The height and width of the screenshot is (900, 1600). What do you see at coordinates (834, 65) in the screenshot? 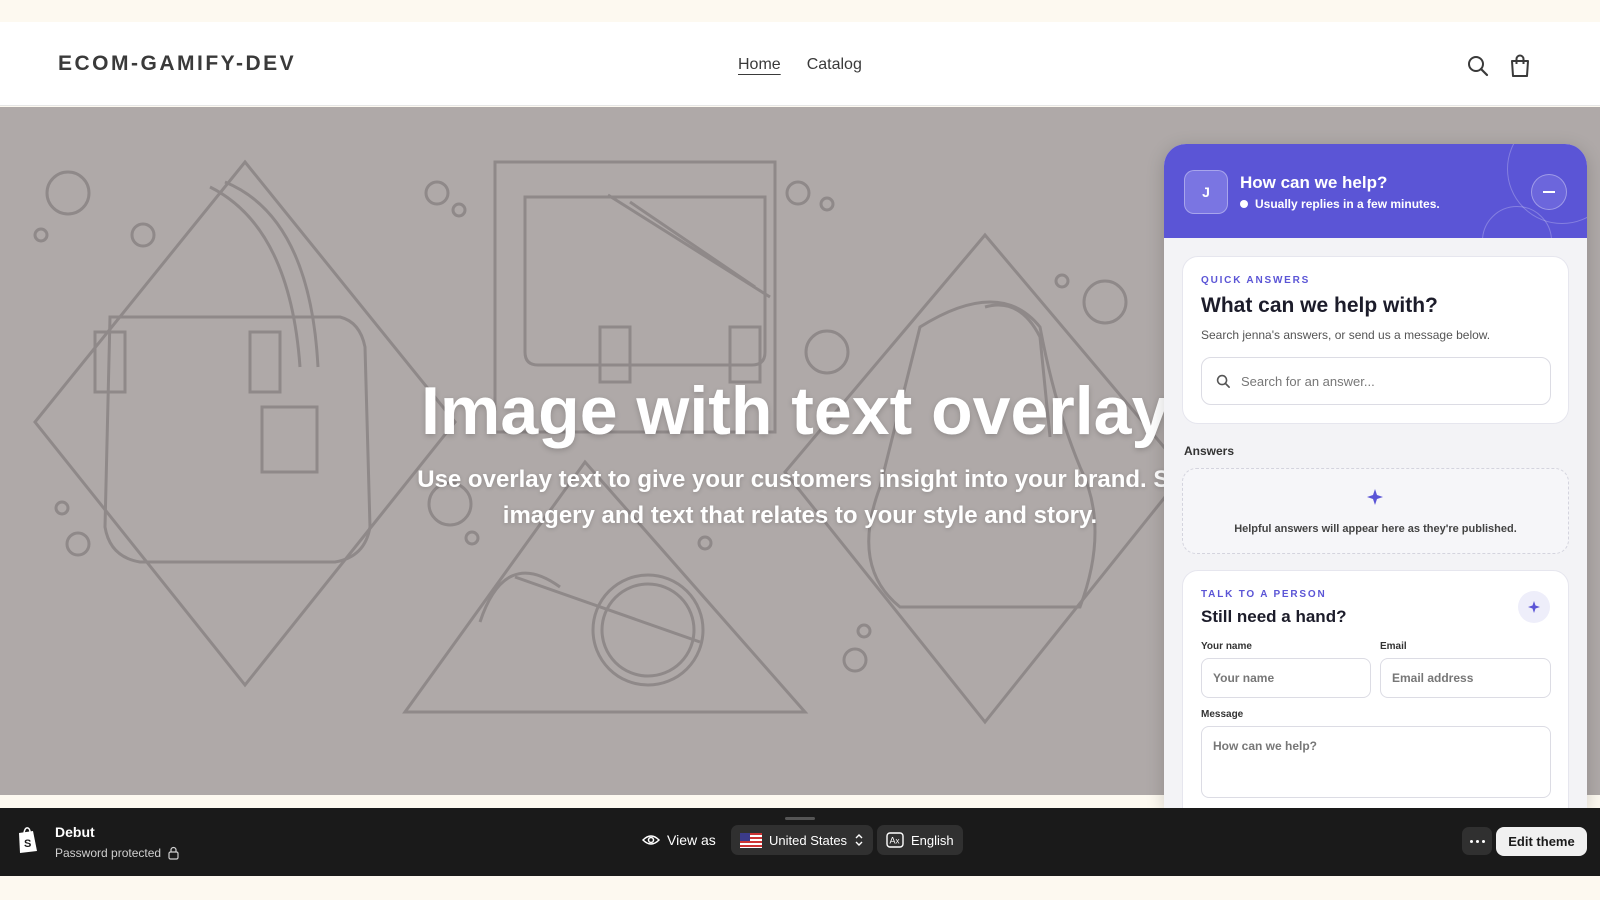
I see `nav-link-catalog: Catalog` at bounding box center [834, 65].